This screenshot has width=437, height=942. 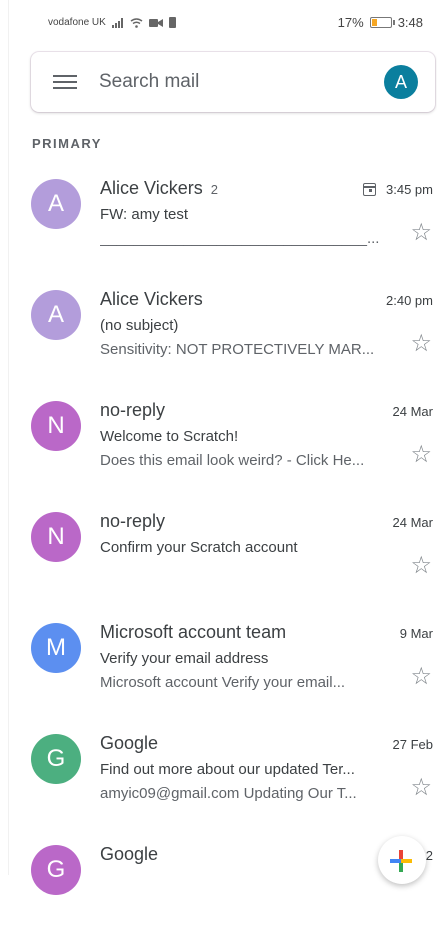 I want to click on email-date-wrap: 2, so click(x=429, y=855).